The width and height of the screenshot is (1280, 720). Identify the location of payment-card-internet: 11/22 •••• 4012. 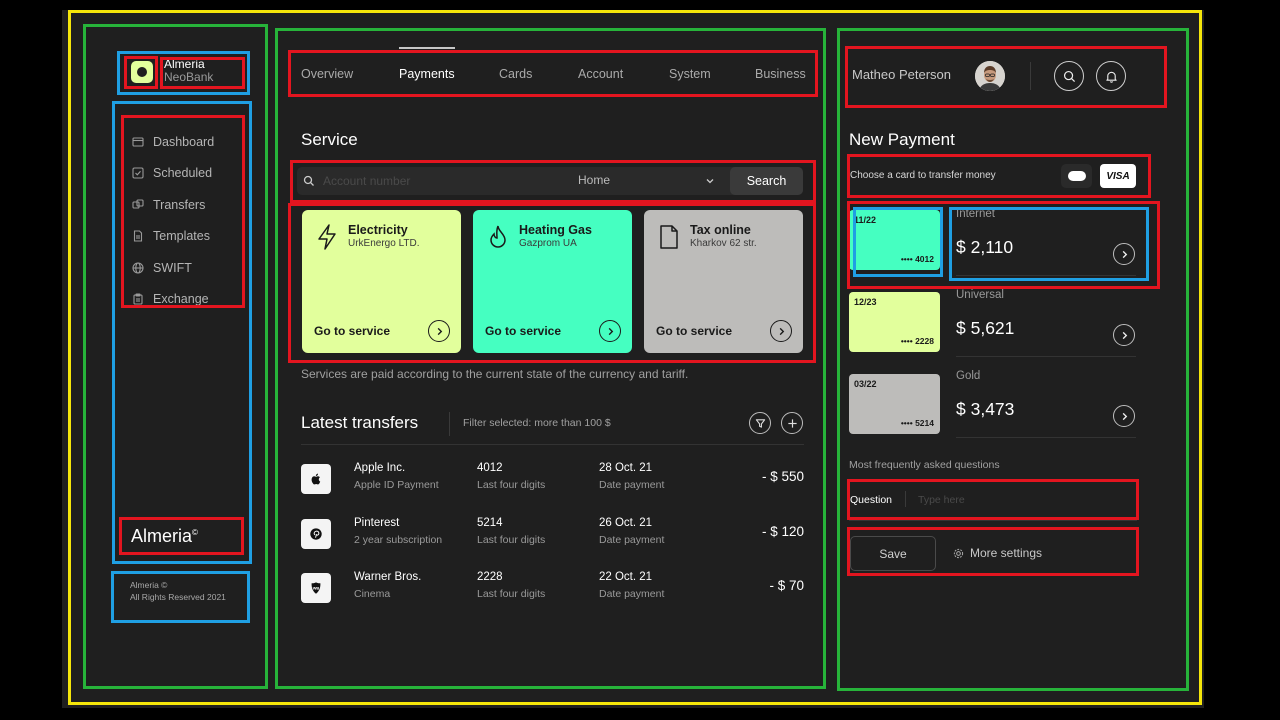
(894, 240).